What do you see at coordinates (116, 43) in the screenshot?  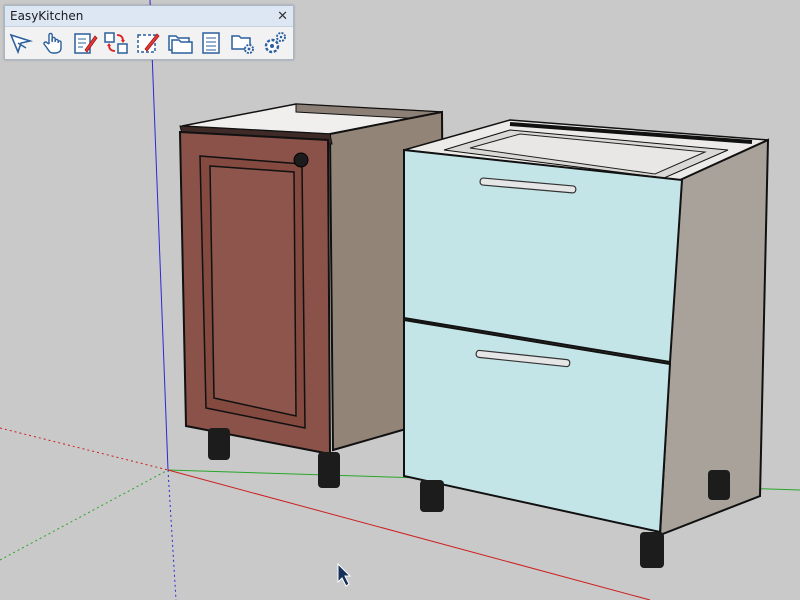 I see `swap-icon` at bounding box center [116, 43].